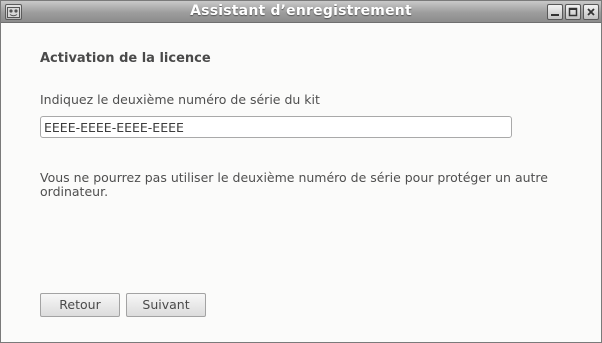  I want to click on close-icon, so click(591, 12).